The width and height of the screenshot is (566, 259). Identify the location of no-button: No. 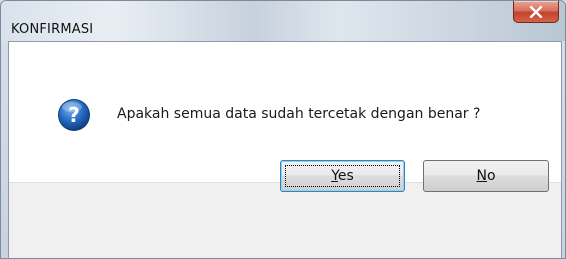
(486, 176).